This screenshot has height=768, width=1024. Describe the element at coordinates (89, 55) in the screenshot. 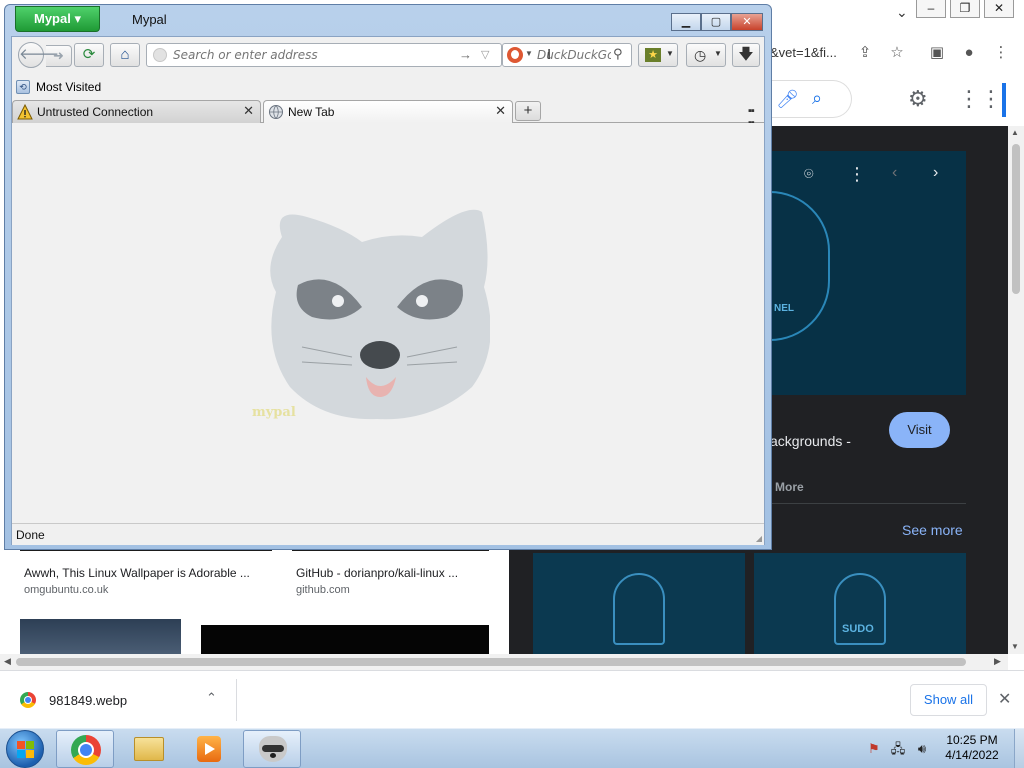

I see `reload-button: ⟳` at that location.